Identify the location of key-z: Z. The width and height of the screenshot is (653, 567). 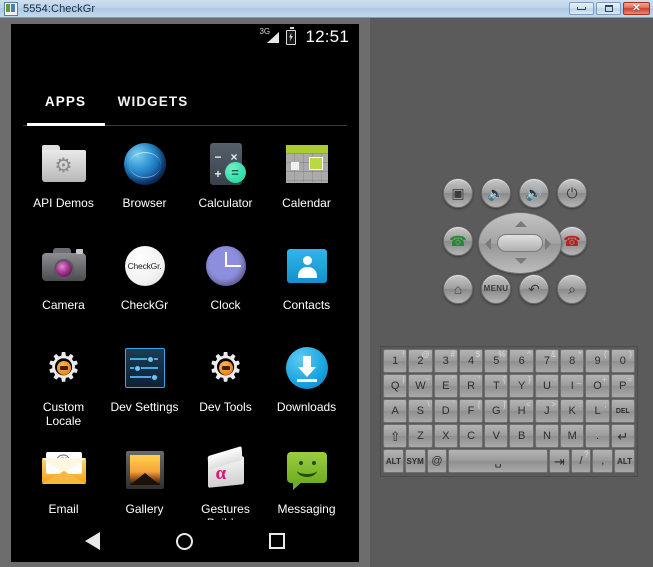
(420, 436).